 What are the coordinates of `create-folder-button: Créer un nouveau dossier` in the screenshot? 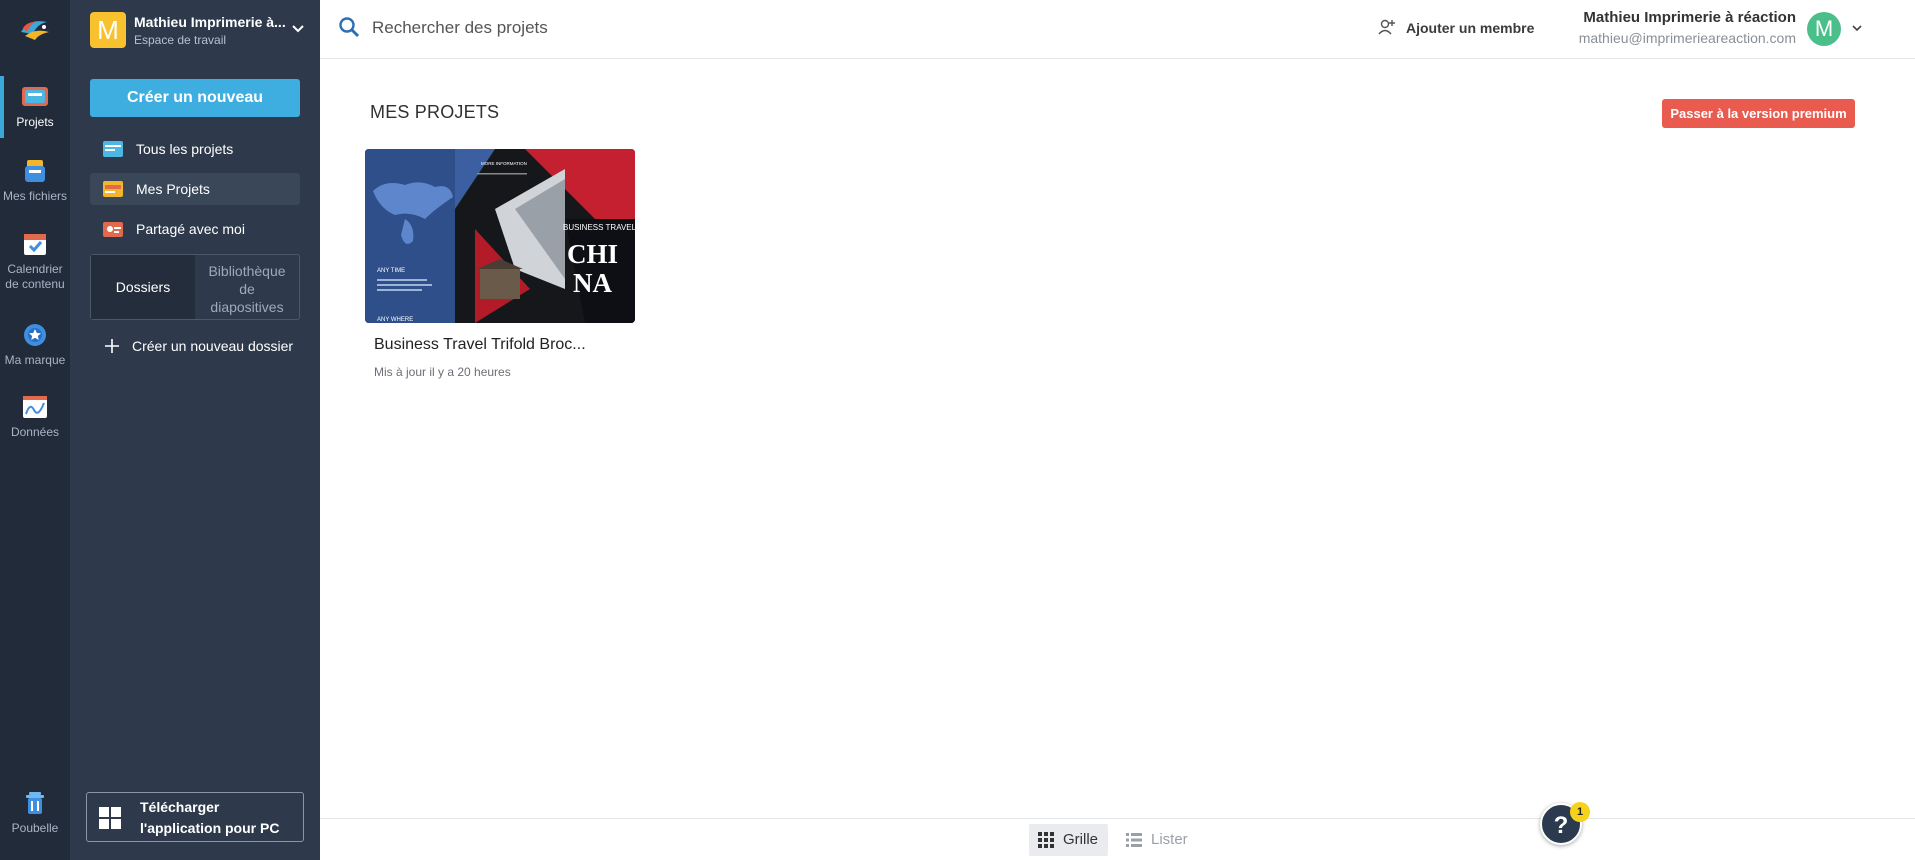 It's located at (195, 346).